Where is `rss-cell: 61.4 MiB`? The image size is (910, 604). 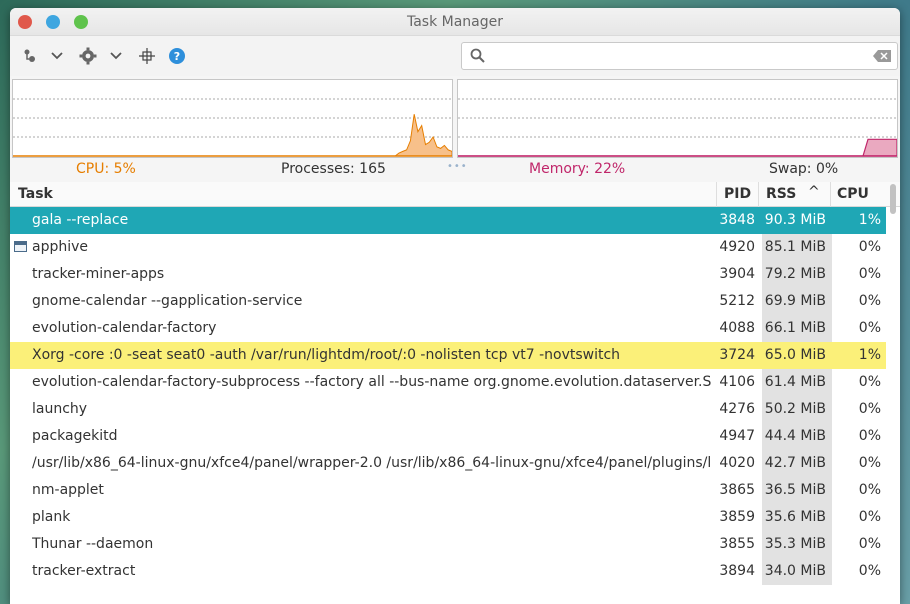 rss-cell: 61.4 MiB is located at coordinates (795, 382).